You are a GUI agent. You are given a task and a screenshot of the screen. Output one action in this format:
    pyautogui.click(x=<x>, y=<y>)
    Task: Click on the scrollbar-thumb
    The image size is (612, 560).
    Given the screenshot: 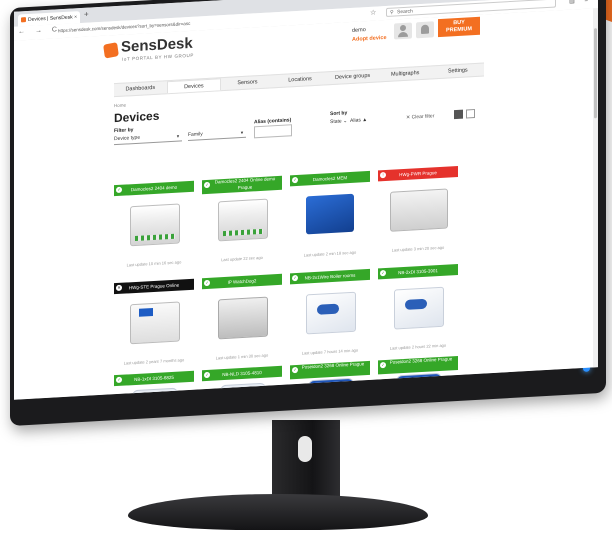 What is the action you would take?
    pyautogui.click(x=595, y=73)
    